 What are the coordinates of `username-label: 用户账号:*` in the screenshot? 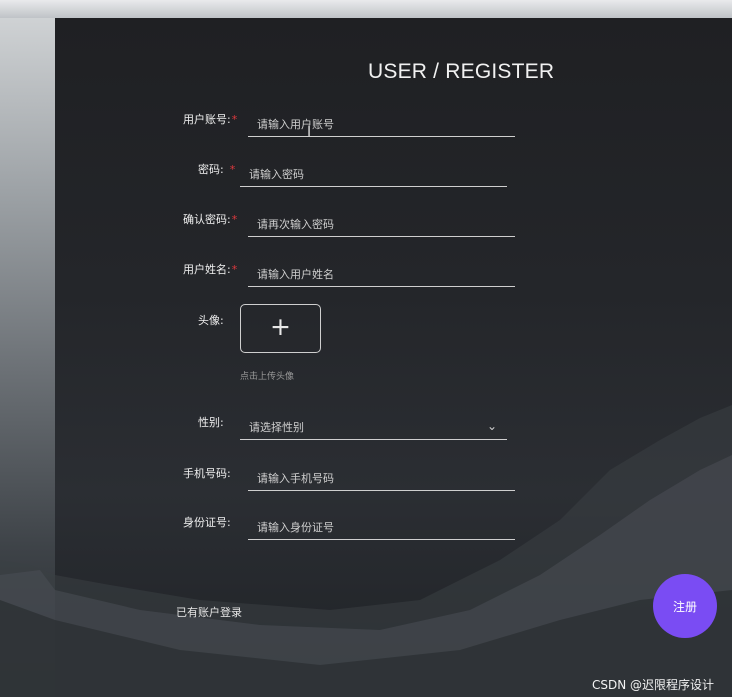 It's located at (210, 119).